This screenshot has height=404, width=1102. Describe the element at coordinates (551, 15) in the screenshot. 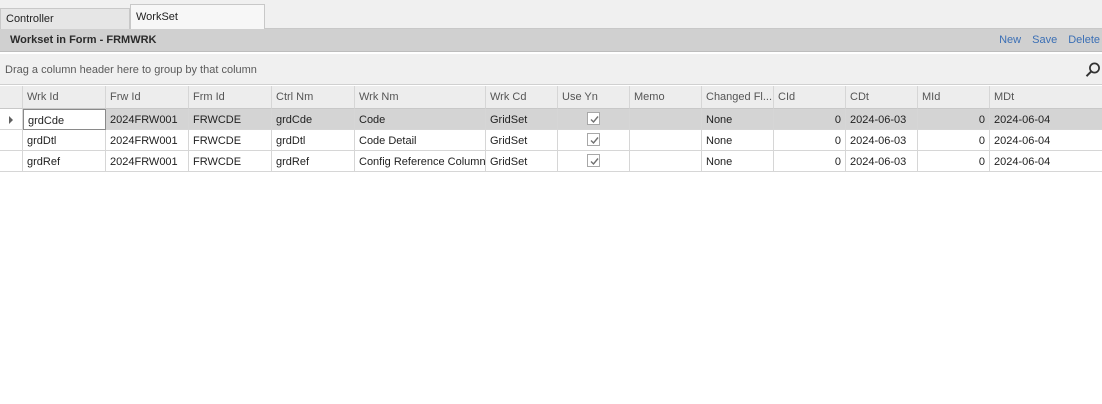

I see `tab-strip: Controller WorkSet` at that location.